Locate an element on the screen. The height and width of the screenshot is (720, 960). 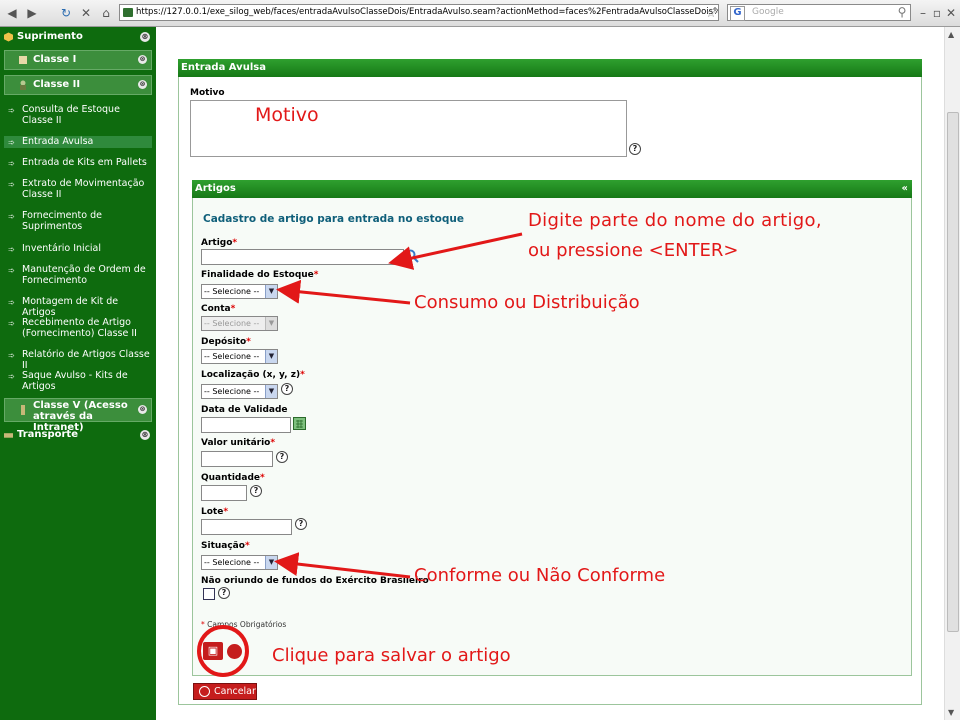
sidebar-item-label: Entrada de Kits em Pallets is located at coordinates (84, 162).